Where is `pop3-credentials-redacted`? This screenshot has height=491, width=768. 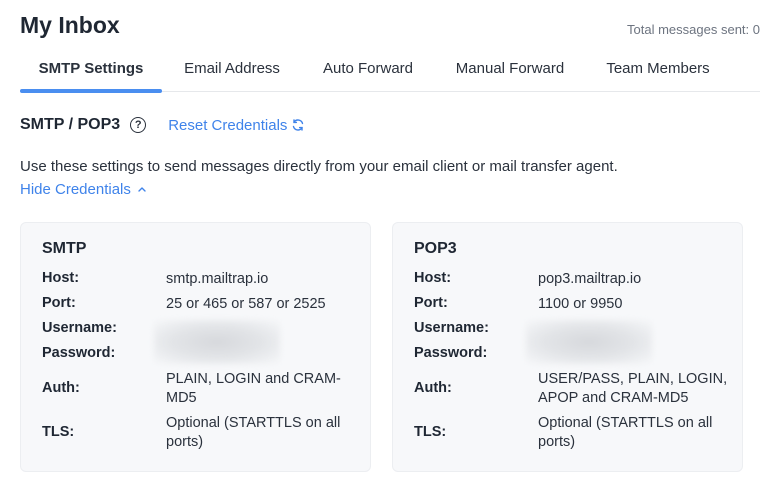
pop3-credentials-redacted is located at coordinates (589, 342).